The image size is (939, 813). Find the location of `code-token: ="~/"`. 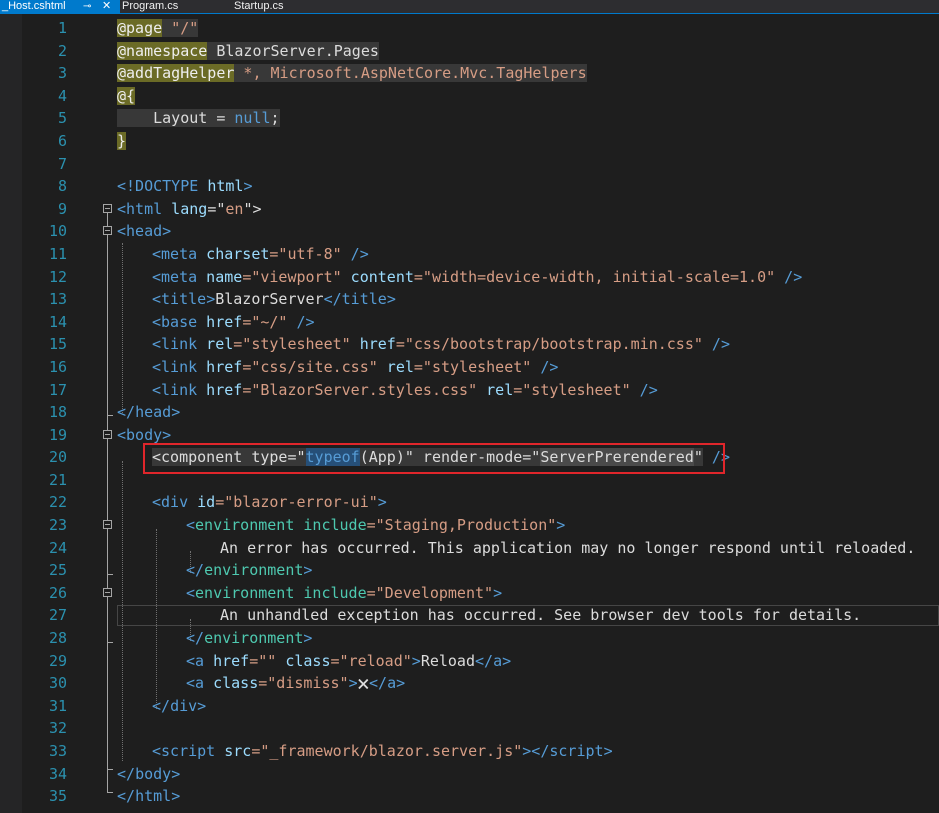

code-token: ="~/" is located at coordinates (265, 321).